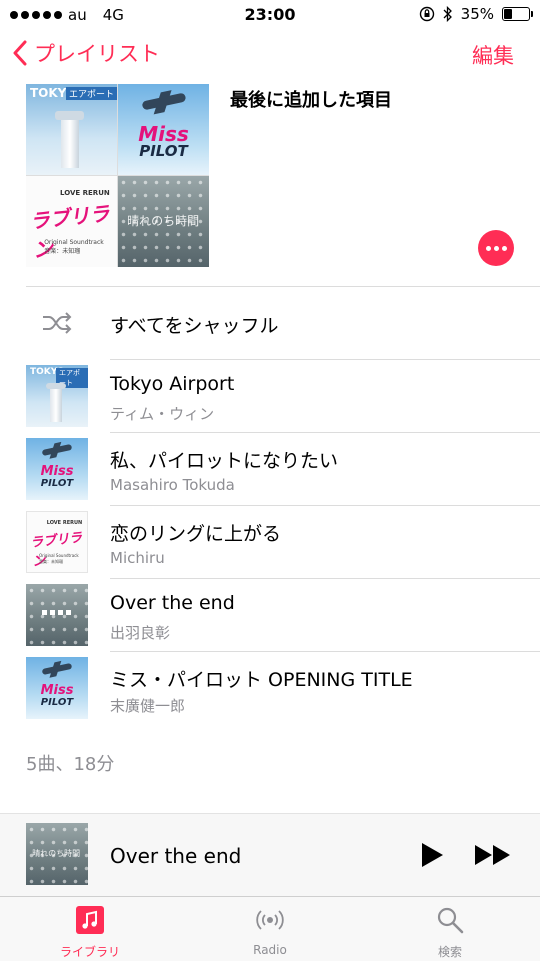 Image resolution: width=540 pixels, height=961 pixels. Describe the element at coordinates (97, 54) in the screenshot. I see `back-button-label: プレイリスト` at that location.